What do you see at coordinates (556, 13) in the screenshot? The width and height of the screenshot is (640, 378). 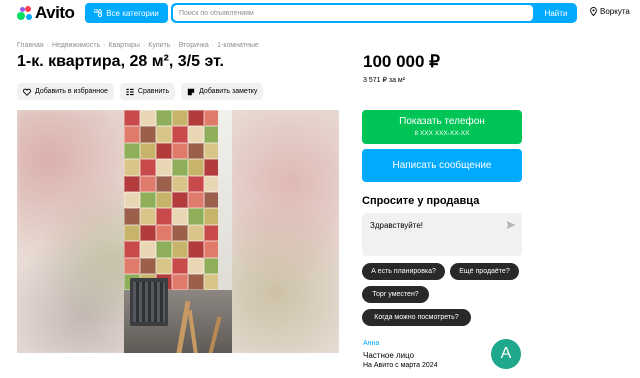 I see `search-button: Найти` at bounding box center [556, 13].